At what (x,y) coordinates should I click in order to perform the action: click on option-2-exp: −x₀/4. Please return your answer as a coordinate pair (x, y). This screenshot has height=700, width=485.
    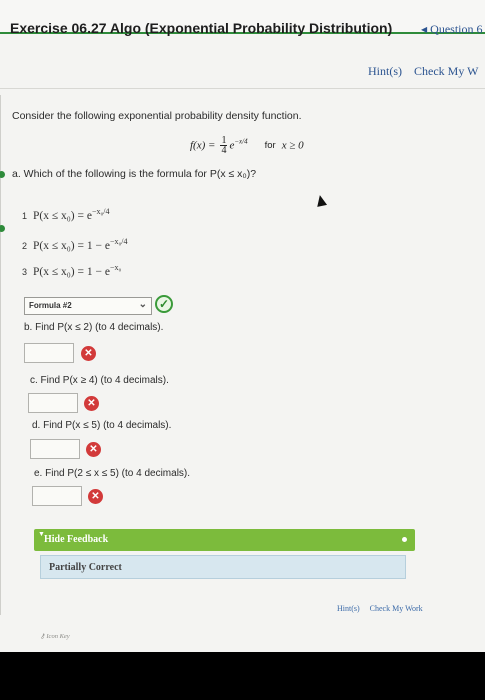
    Looking at the image, I should click on (118, 241).